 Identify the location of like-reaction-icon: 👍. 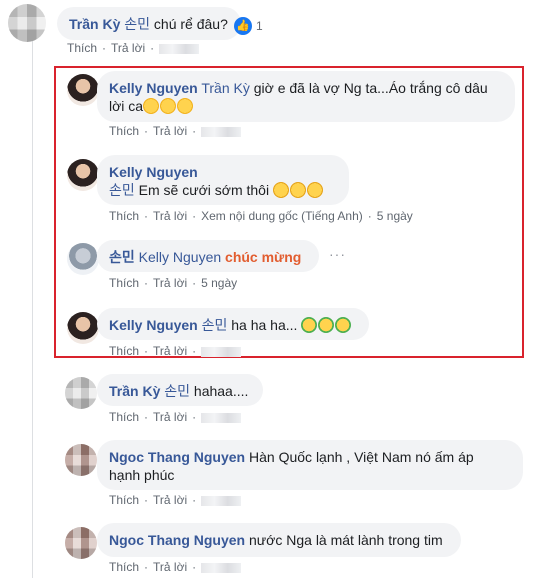
(243, 26).